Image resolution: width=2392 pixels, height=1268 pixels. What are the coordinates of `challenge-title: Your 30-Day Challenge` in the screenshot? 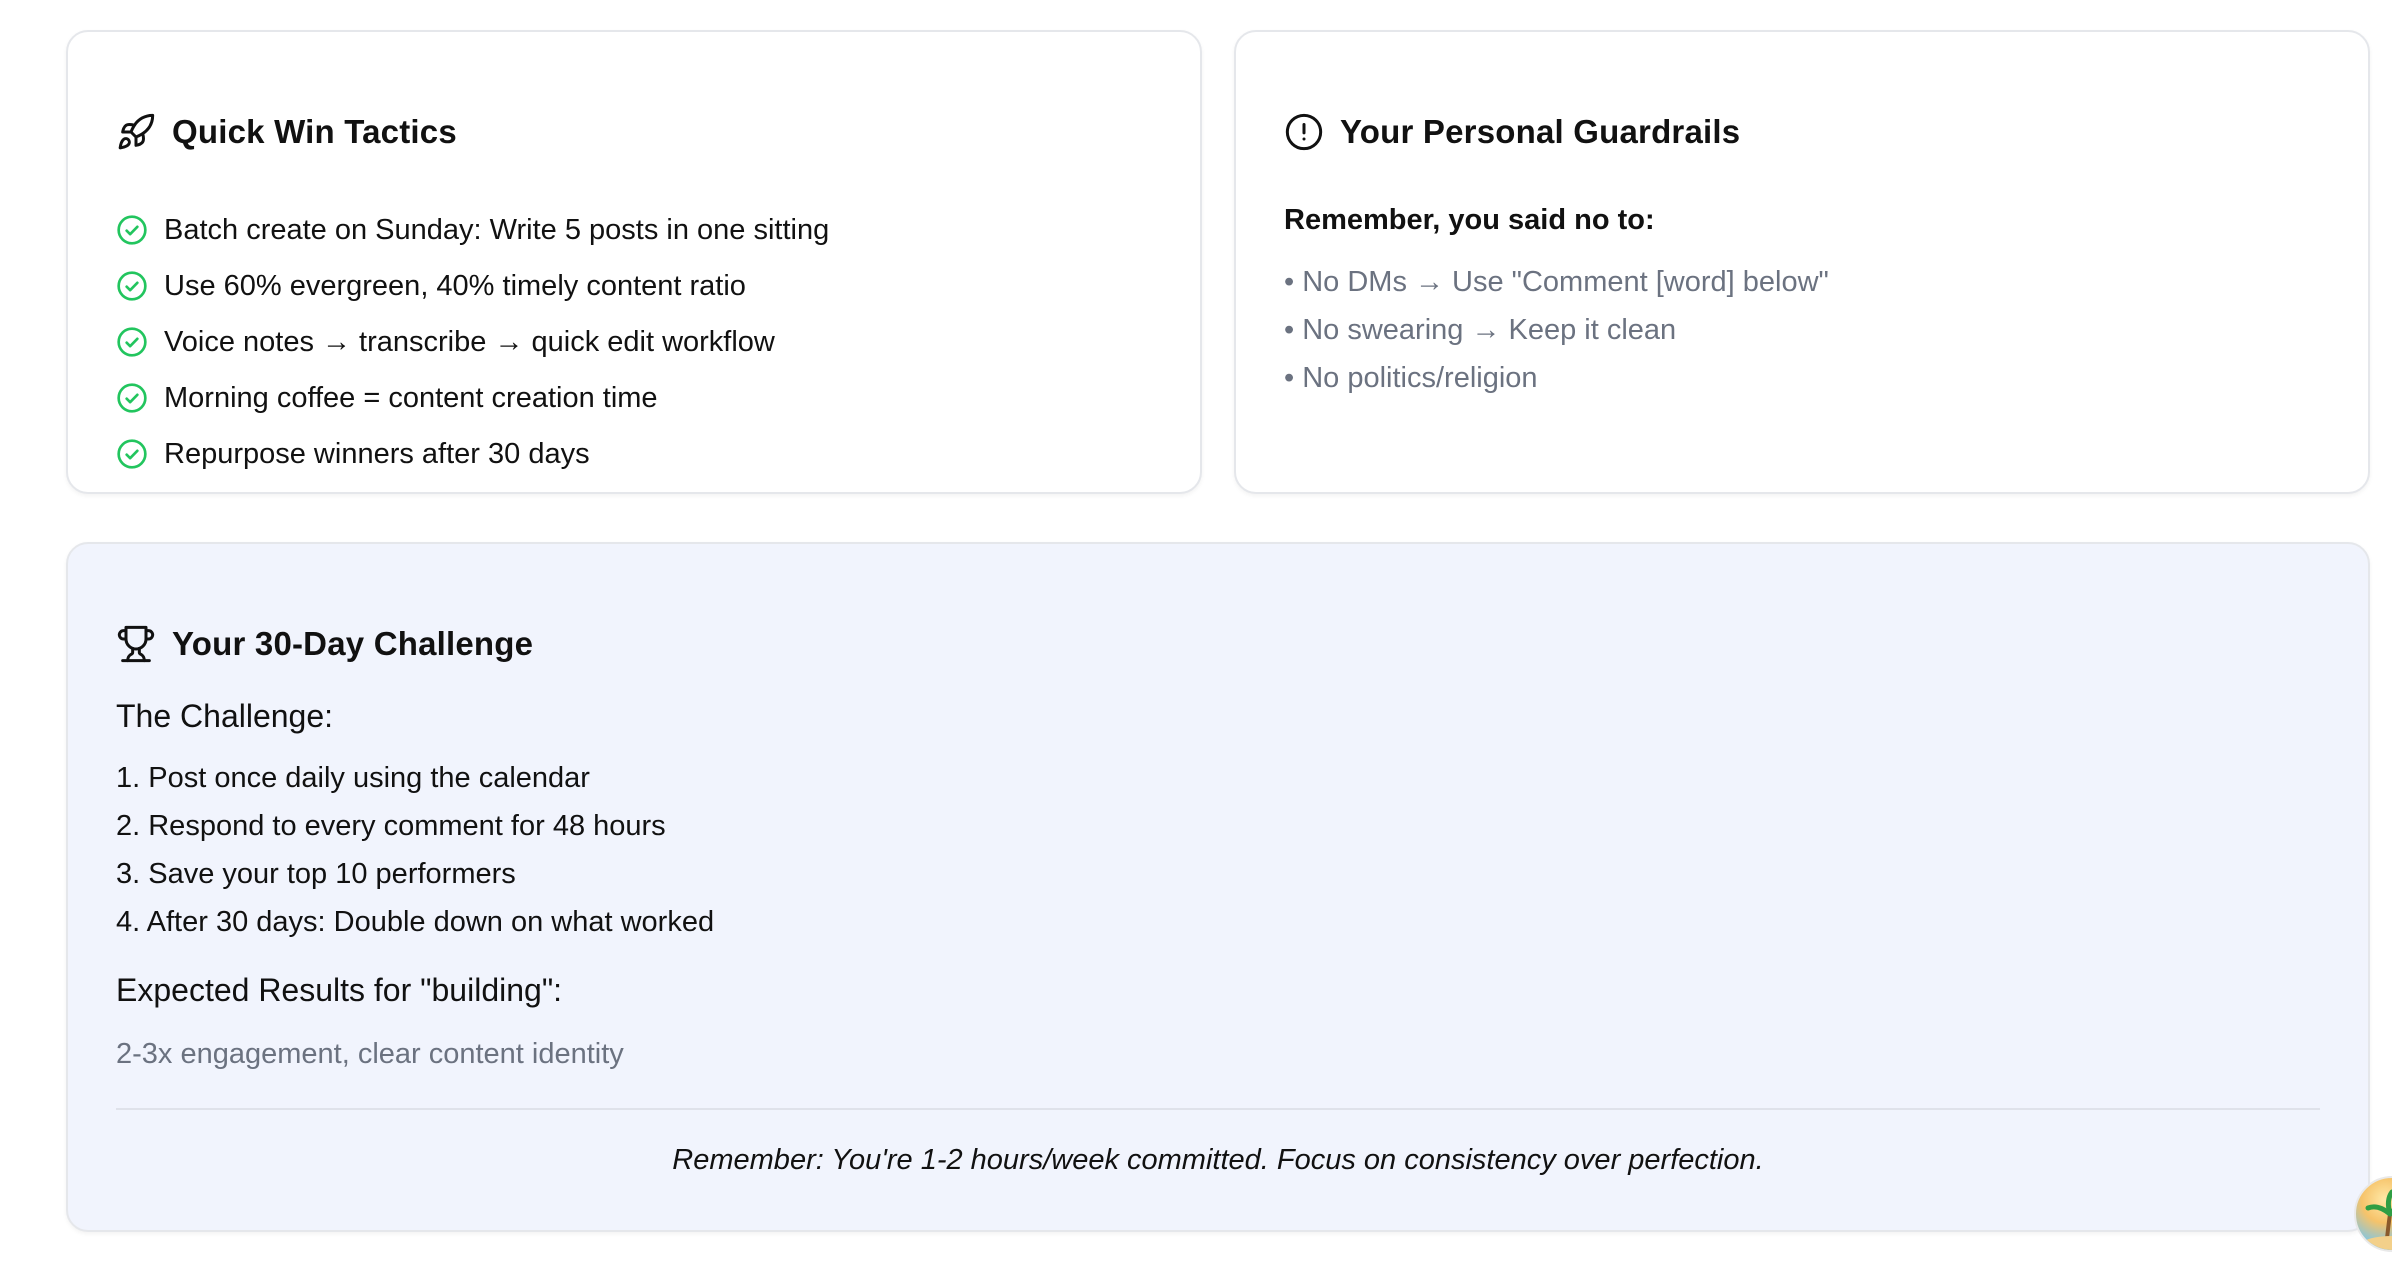 It's located at (353, 643).